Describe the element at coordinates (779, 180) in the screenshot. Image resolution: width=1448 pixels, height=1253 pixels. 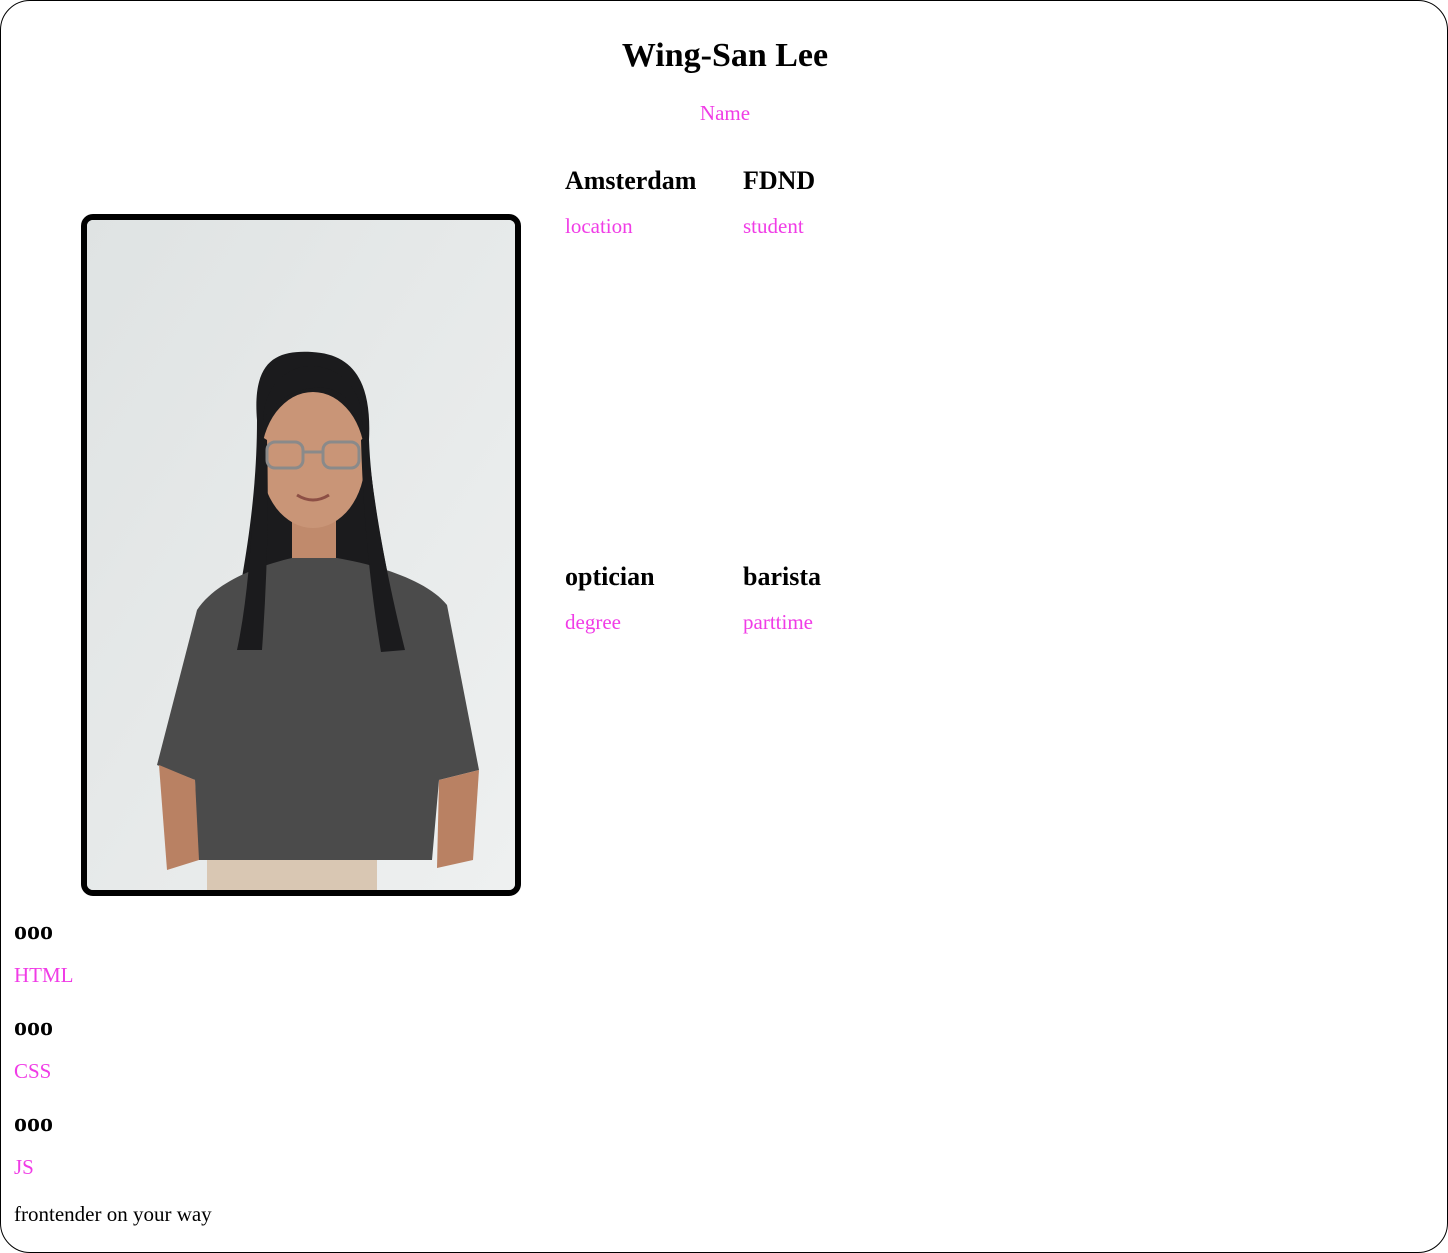
I see `fact-value: FDND` at that location.